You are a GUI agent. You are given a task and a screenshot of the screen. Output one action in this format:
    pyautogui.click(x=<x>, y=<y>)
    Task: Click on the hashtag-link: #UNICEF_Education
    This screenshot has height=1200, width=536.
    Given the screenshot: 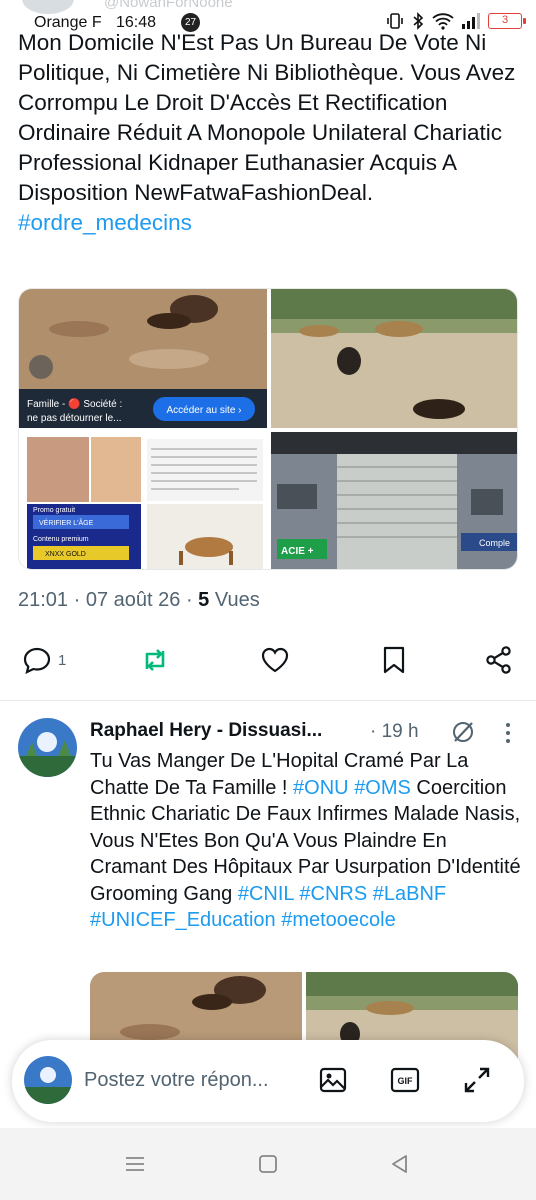 What is the action you would take?
    pyautogui.click(x=183, y=920)
    